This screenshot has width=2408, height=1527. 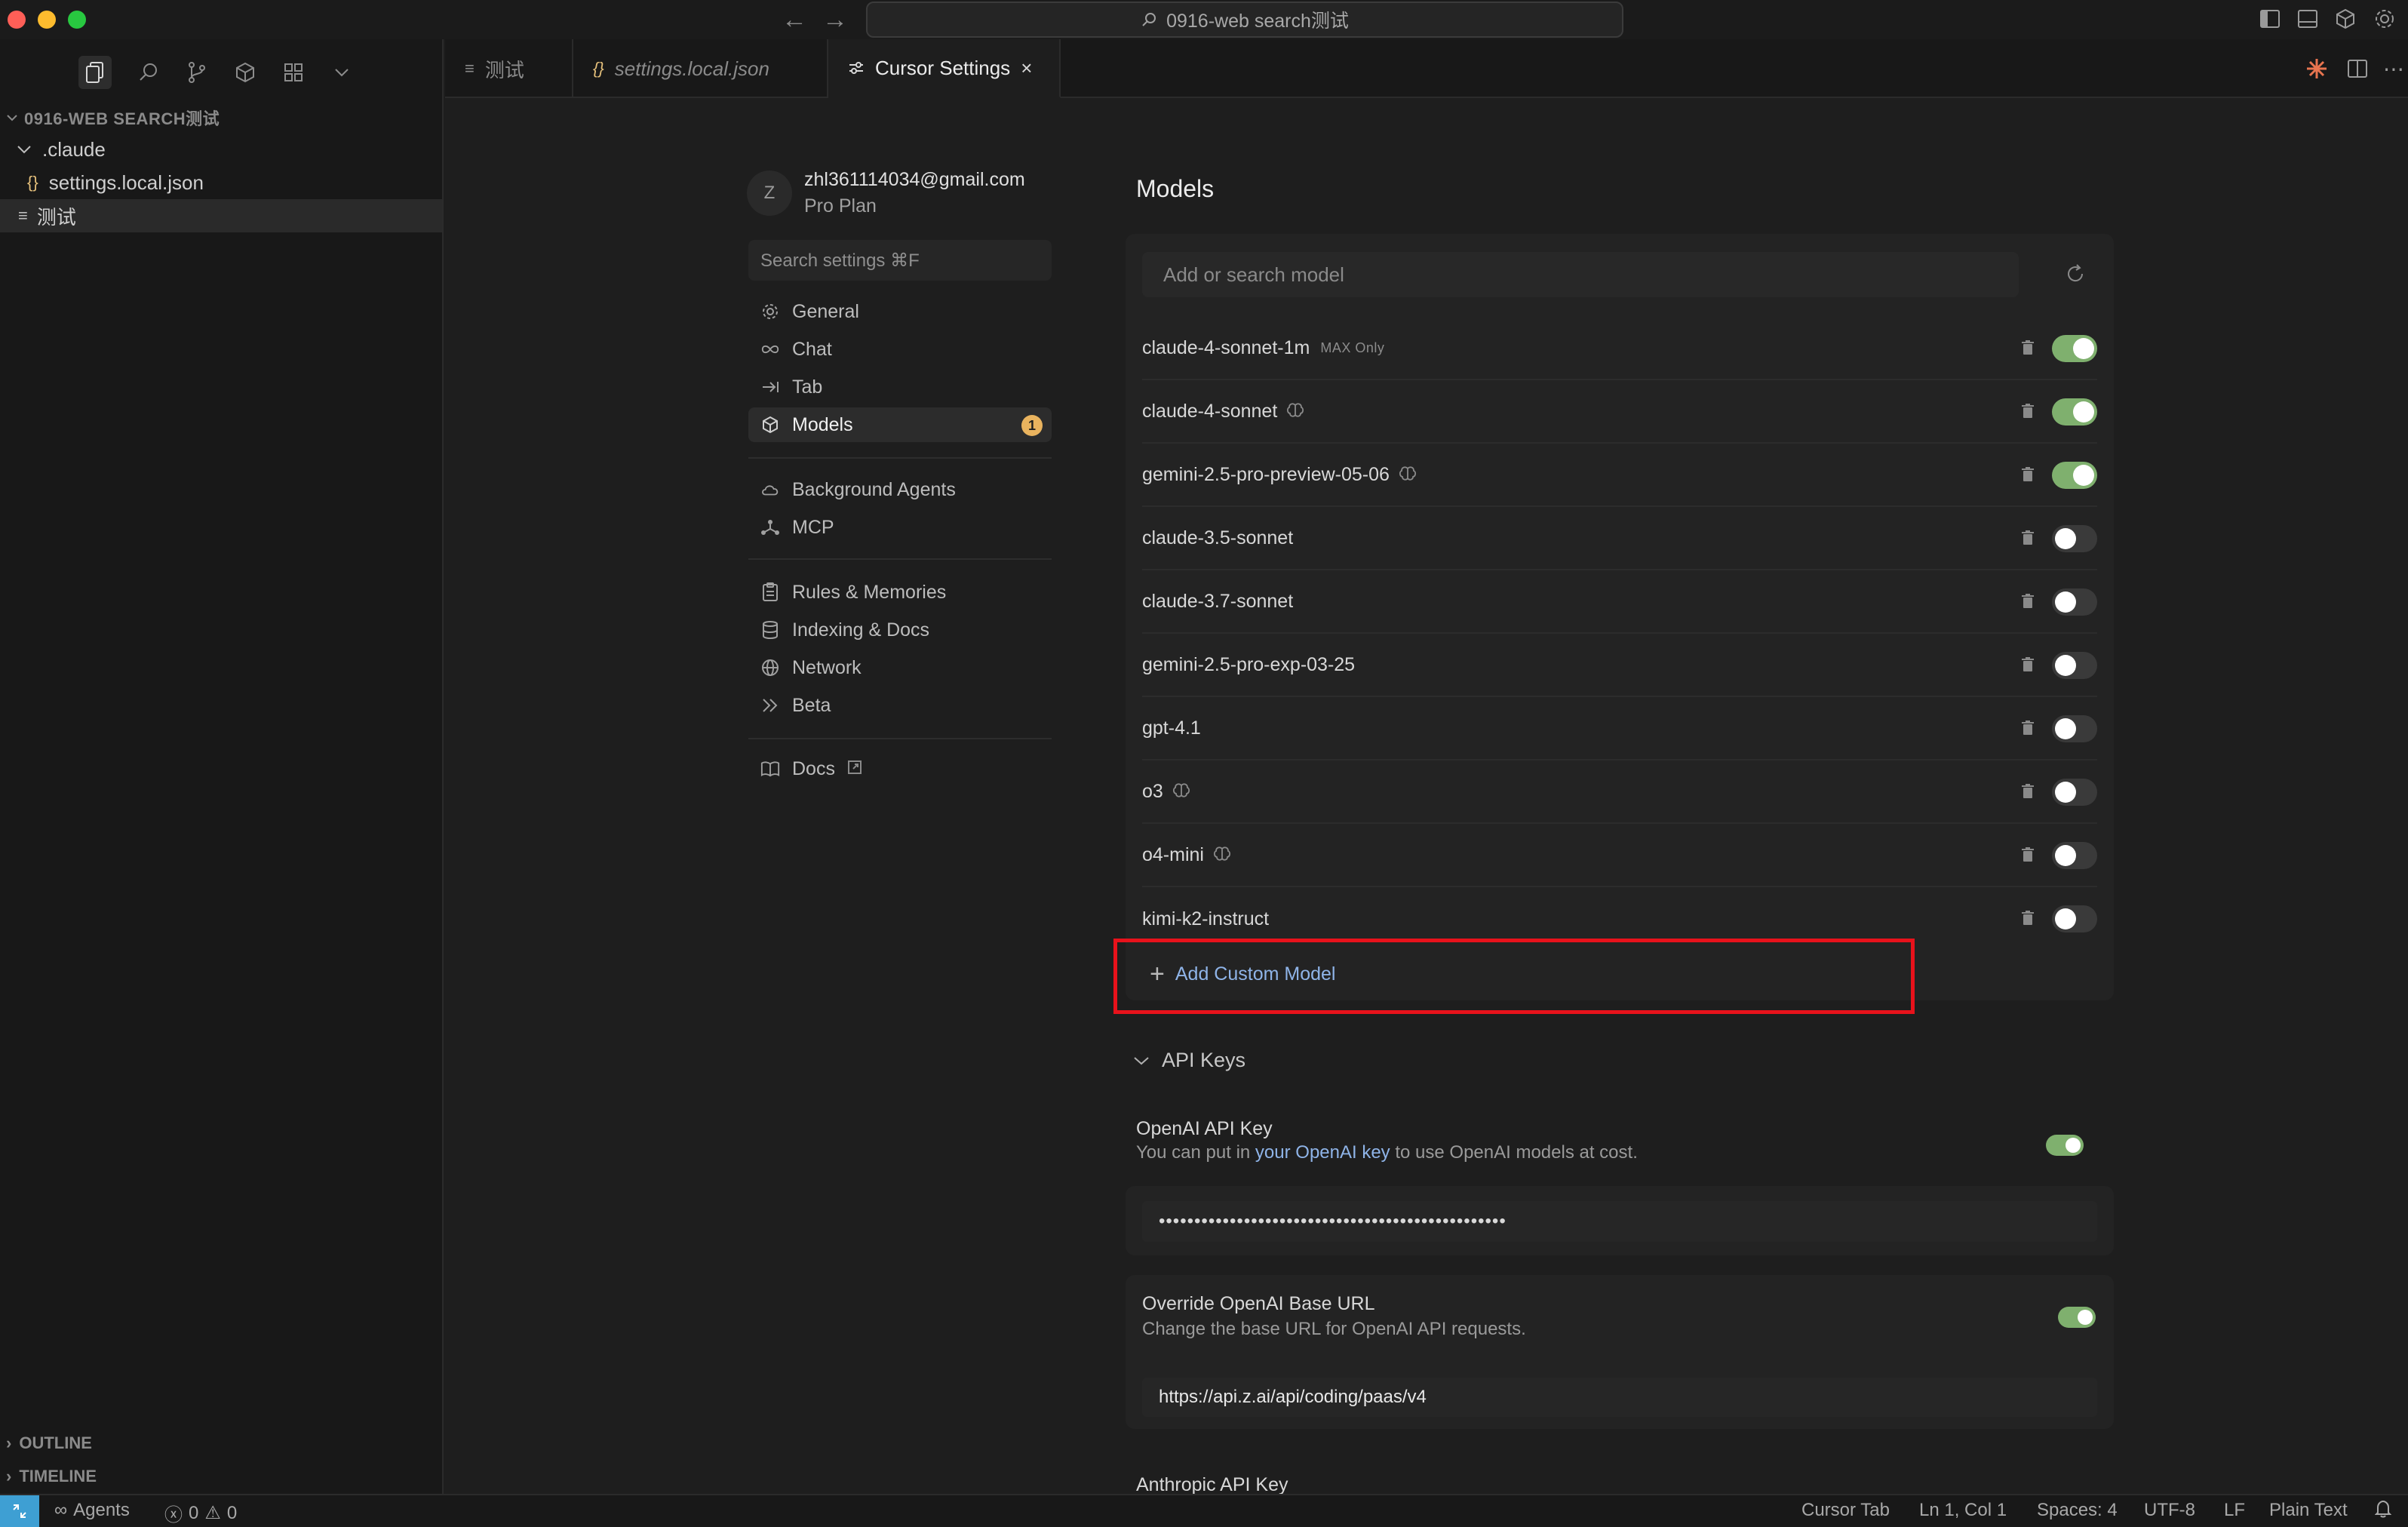 What do you see at coordinates (770, 630) in the screenshot?
I see `database-icon` at bounding box center [770, 630].